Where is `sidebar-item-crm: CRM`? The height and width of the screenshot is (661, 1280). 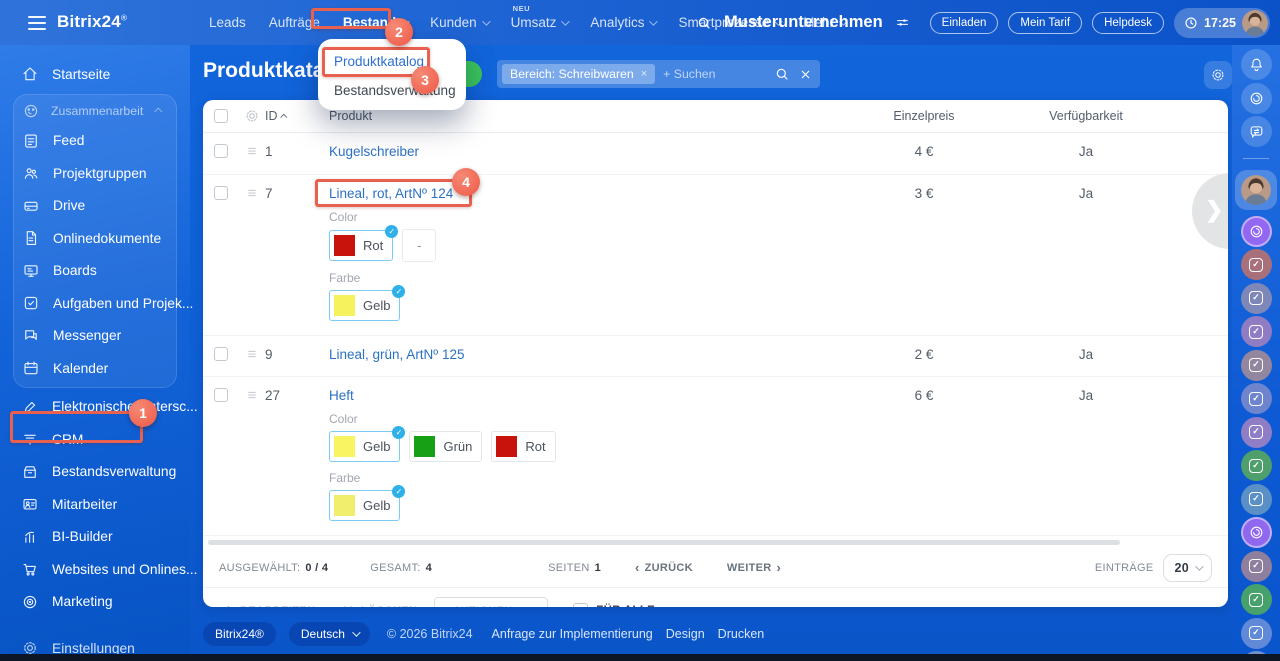
sidebar-item-crm: CRM is located at coordinates (95, 439).